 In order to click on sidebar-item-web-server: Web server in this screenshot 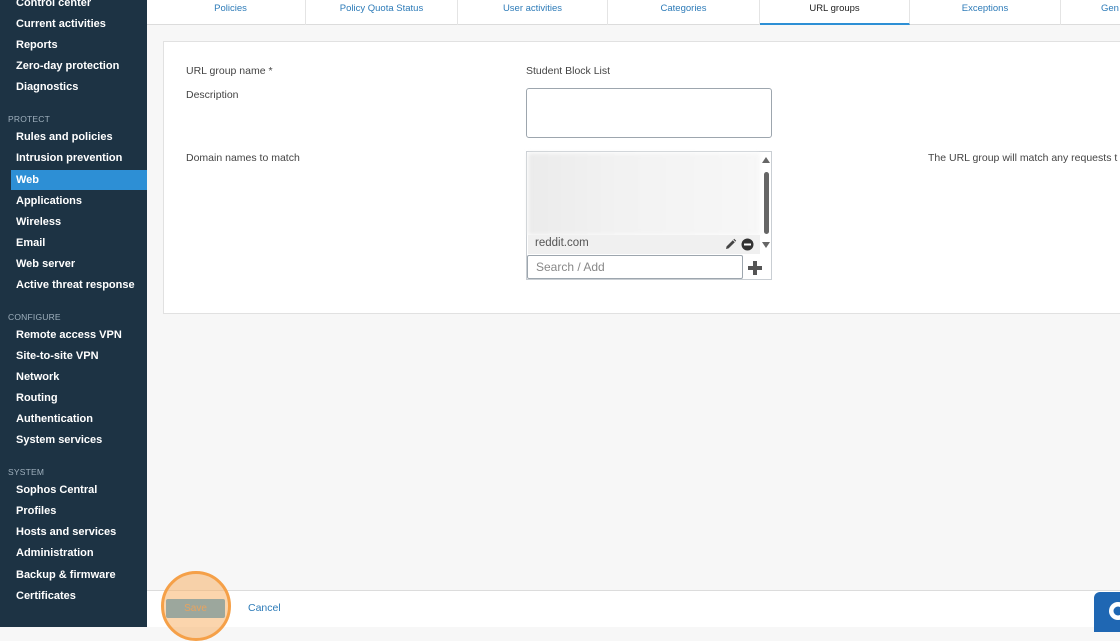, I will do `click(73, 264)`.